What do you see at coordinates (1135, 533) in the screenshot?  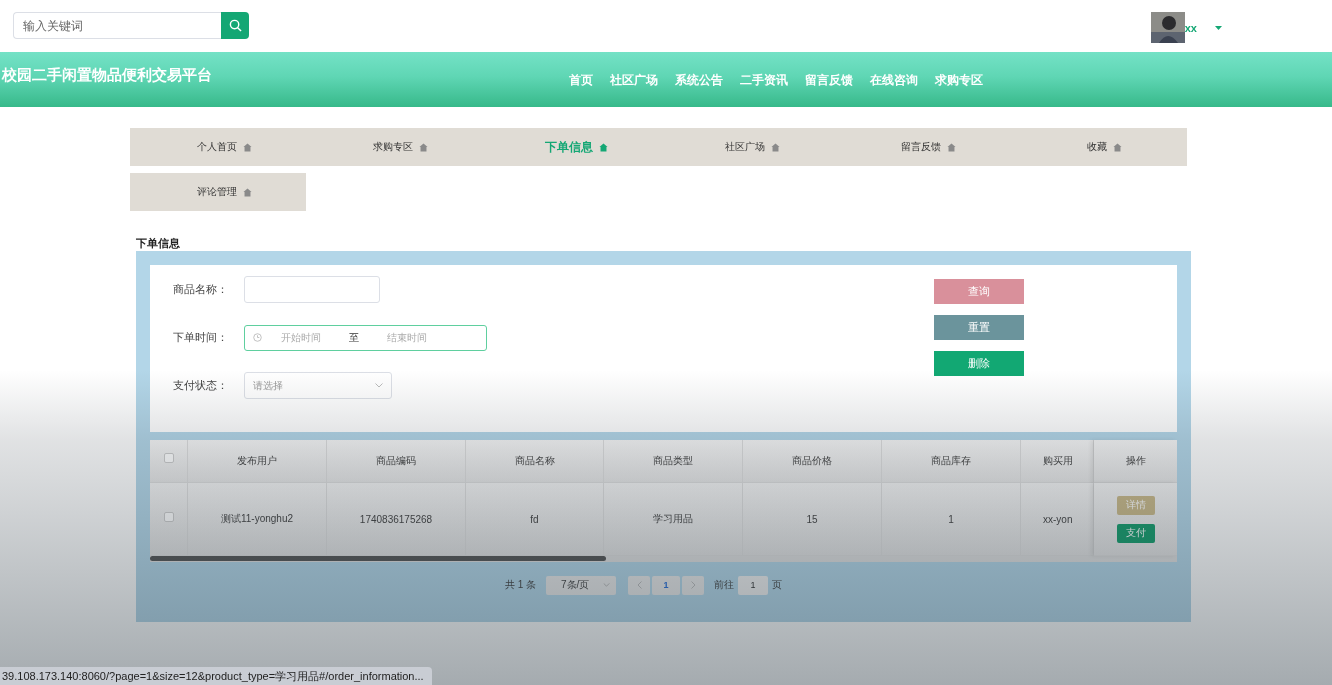 I see `row-action-button: 支付` at bounding box center [1135, 533].